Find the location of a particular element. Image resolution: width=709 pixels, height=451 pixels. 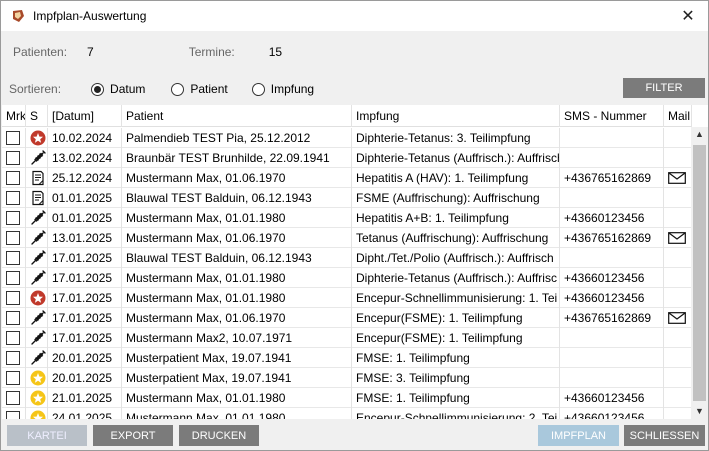

col-mail: Mail is located at coordinates (678, 116).